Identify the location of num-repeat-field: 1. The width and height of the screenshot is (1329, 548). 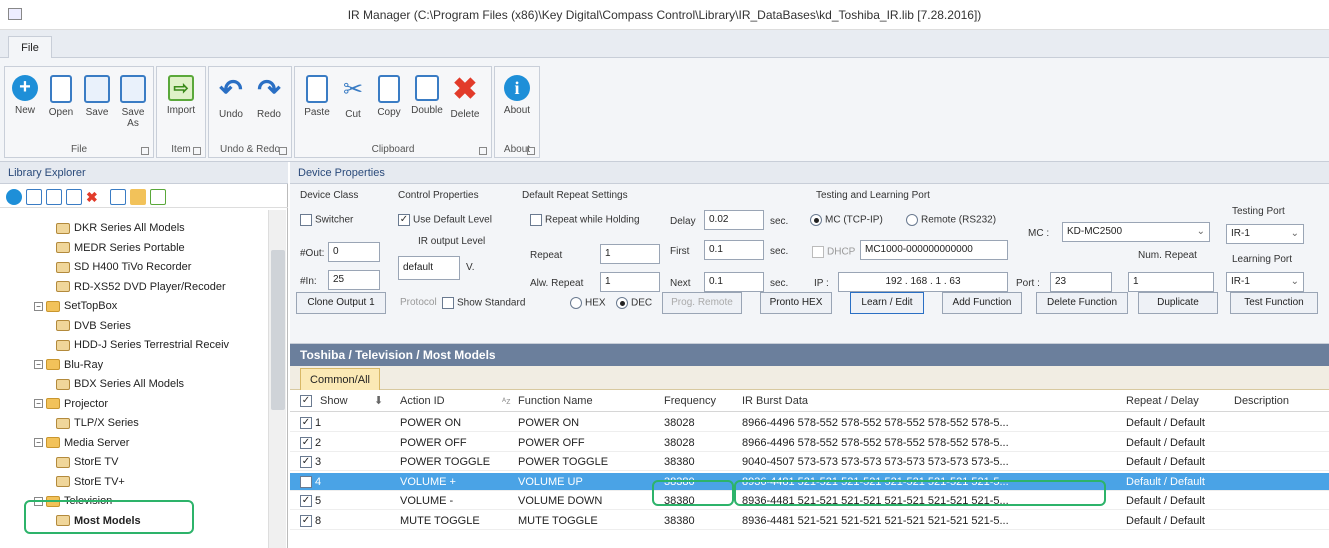
(1171, 282).